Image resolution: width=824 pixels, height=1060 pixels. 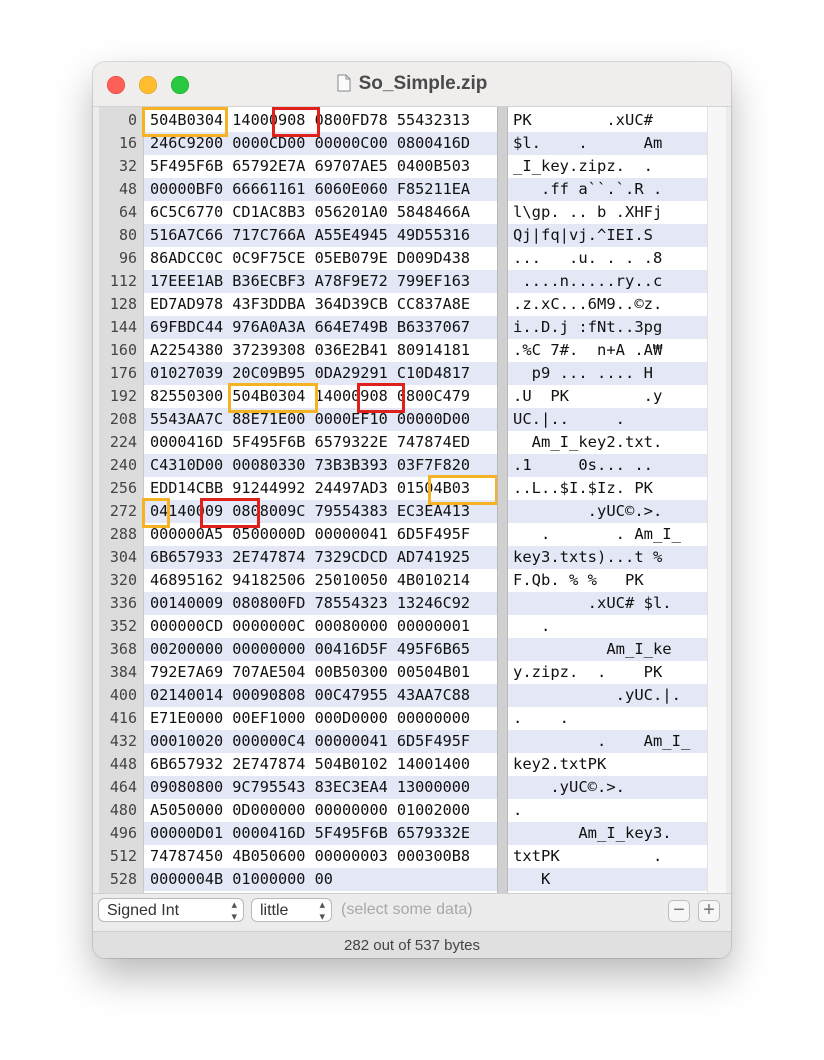 I want to click on hex-bytes: 00200000 00000000 00416D5F 495F6B65, so click(x=310, y=649).